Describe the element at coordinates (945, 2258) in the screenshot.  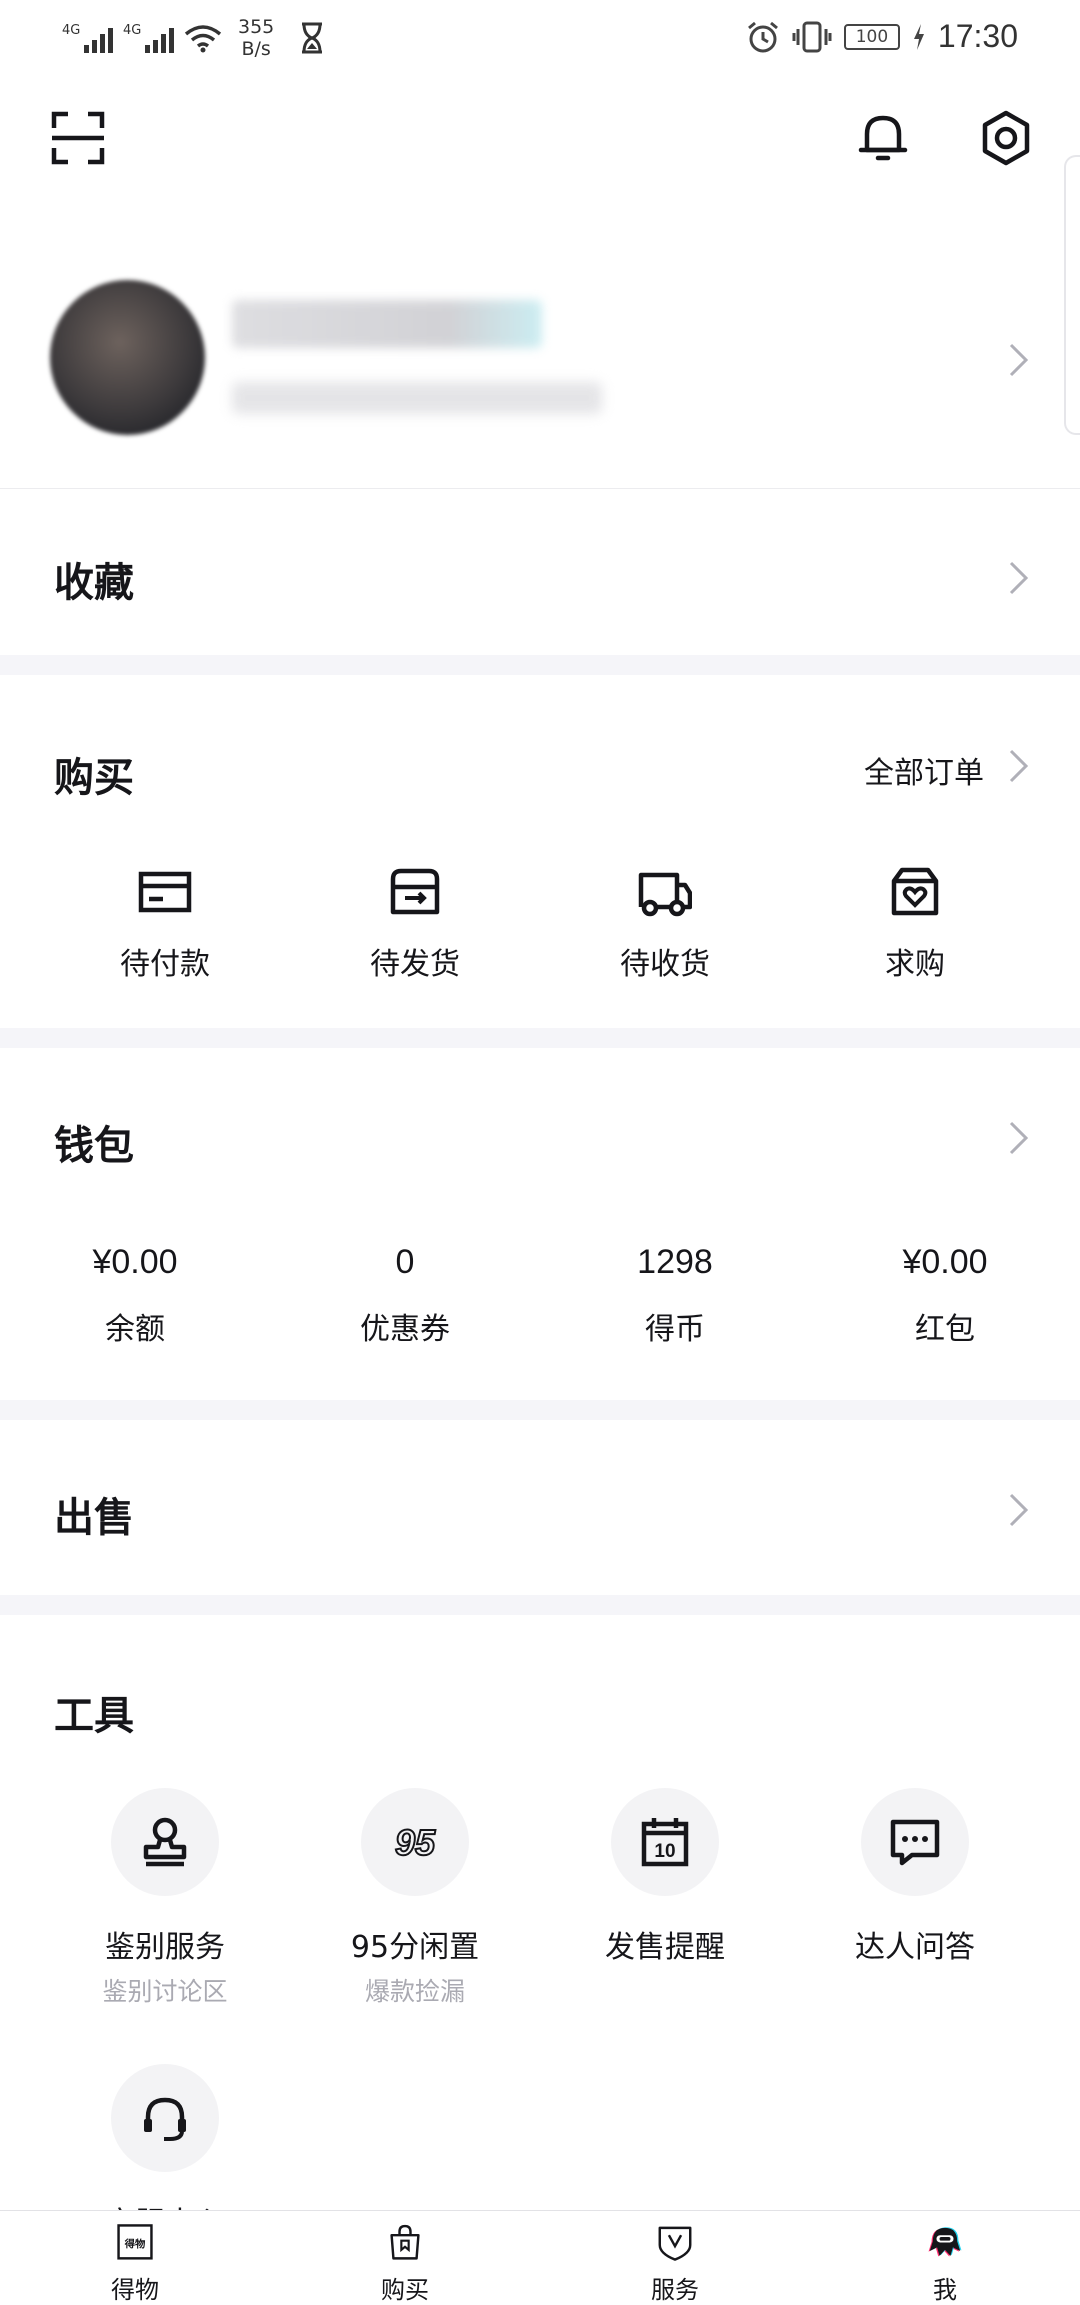
I see `nav-me: 我` at that location.